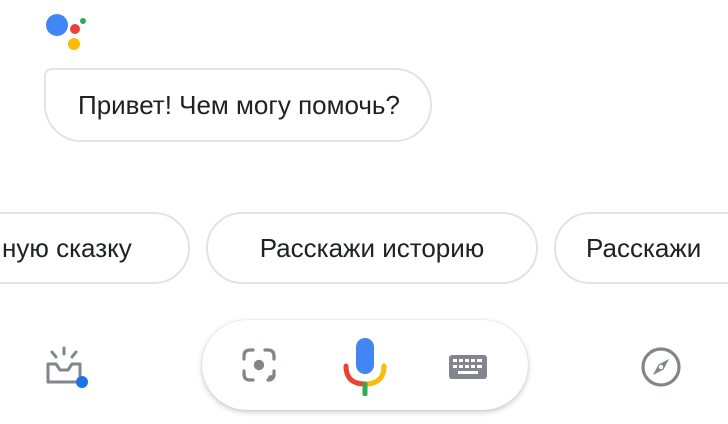 This screenshot has width=728, height=424. Describe the element at coordinates (468, 367) in the screenshot. I see `keyboard-icon` at that location.